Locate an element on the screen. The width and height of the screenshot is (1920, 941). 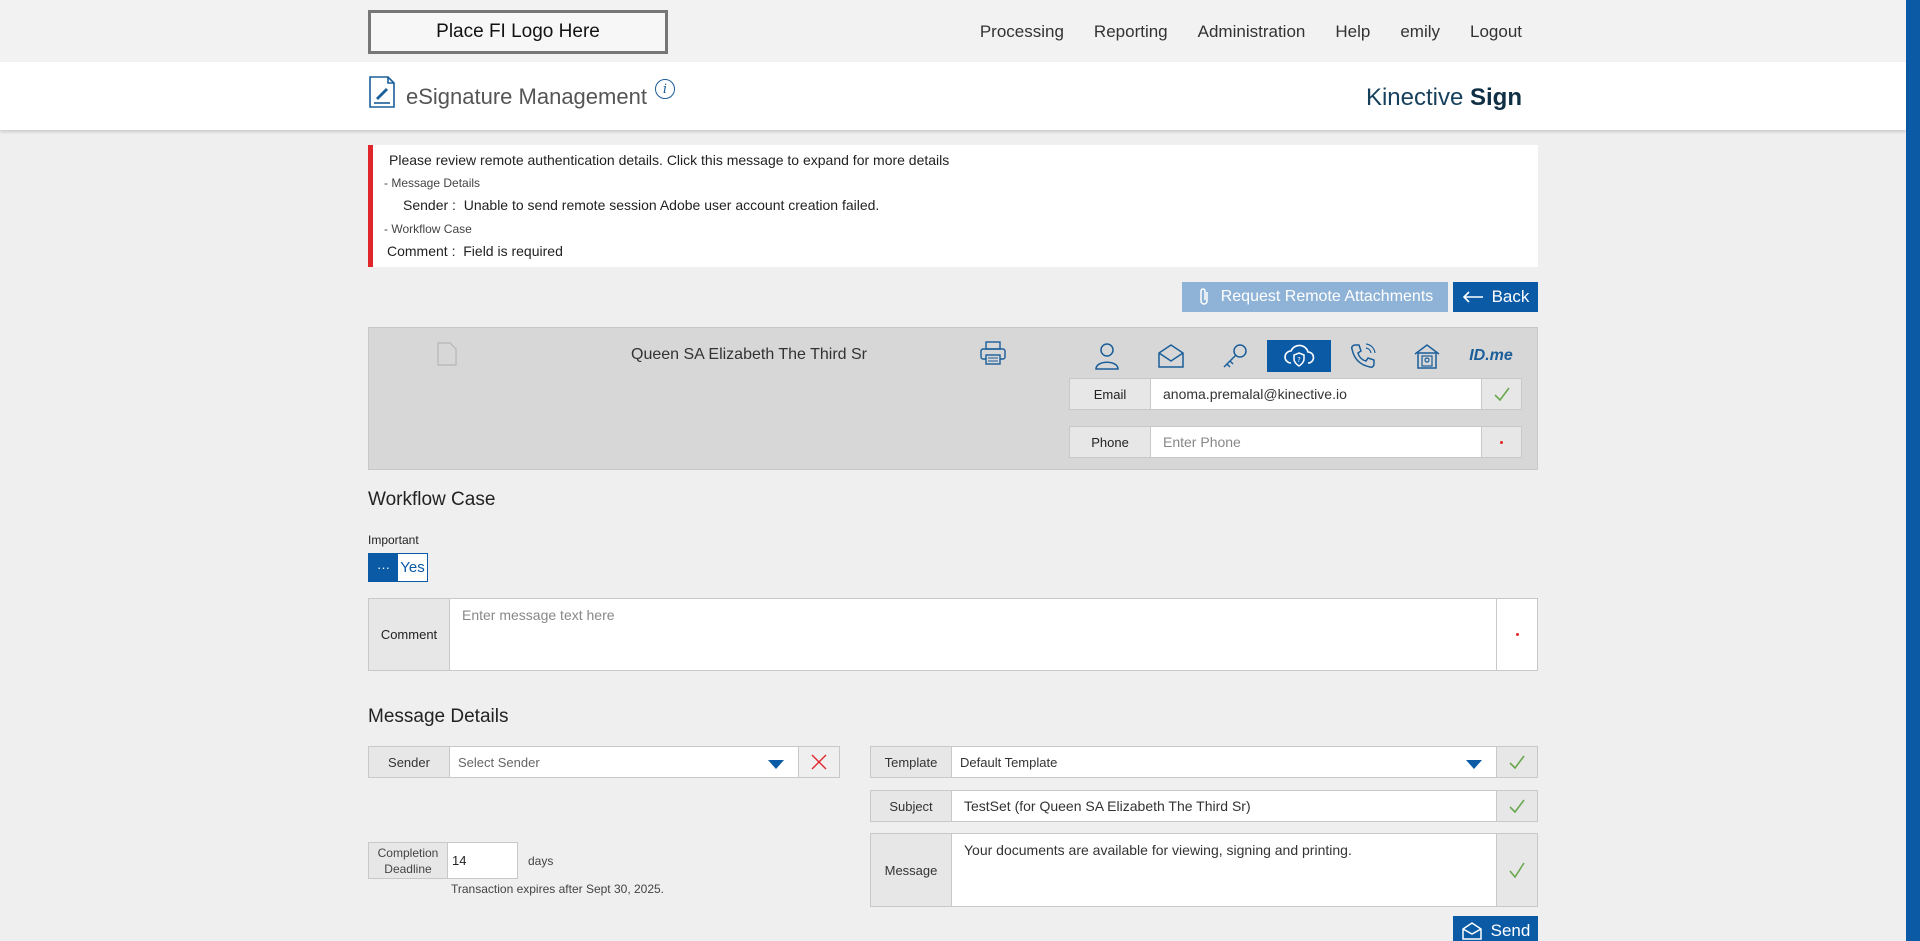
envelope-cloud-icon is located at coordinates (1471, 931).